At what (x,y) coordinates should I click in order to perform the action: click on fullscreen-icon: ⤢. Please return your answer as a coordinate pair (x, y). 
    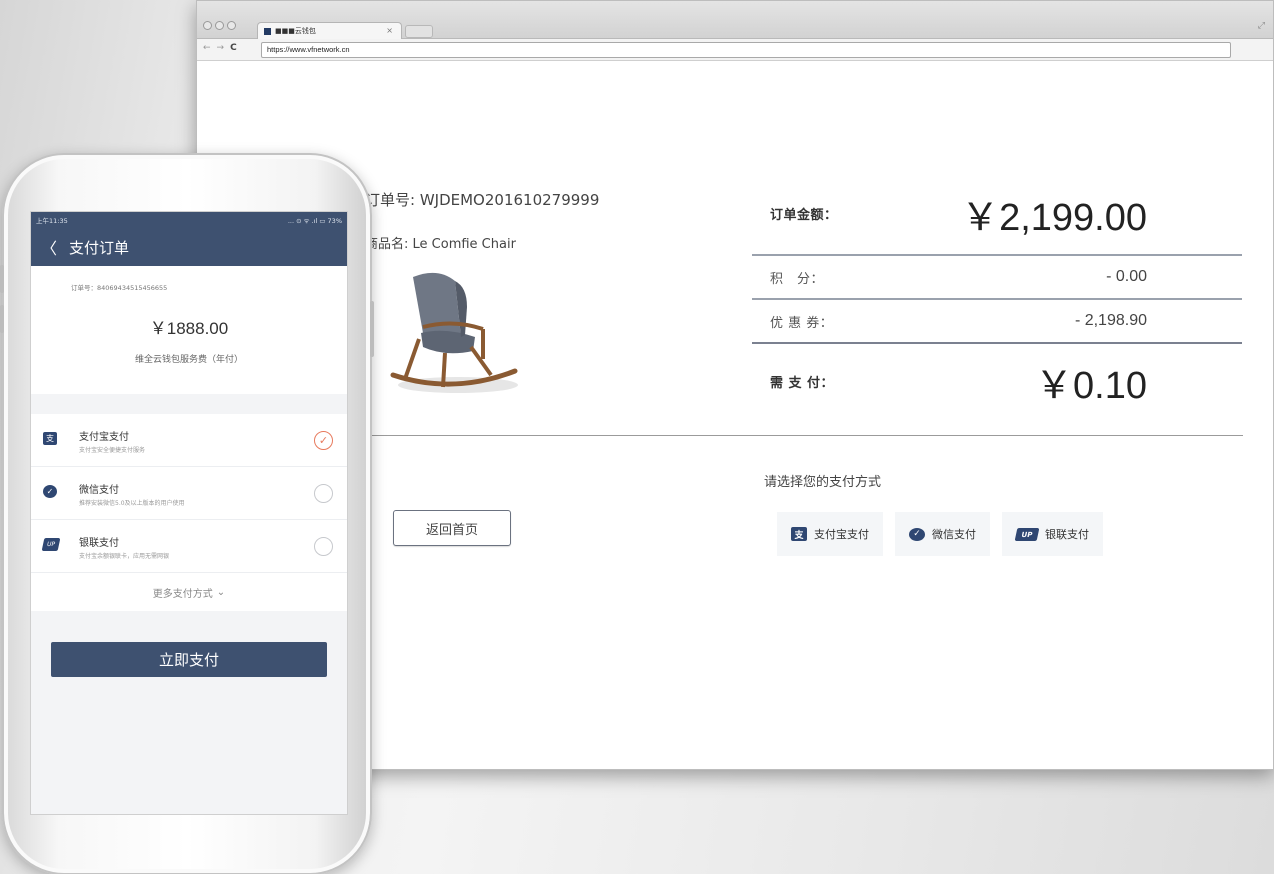
    Looking at the image, I should click on (1261, 26).